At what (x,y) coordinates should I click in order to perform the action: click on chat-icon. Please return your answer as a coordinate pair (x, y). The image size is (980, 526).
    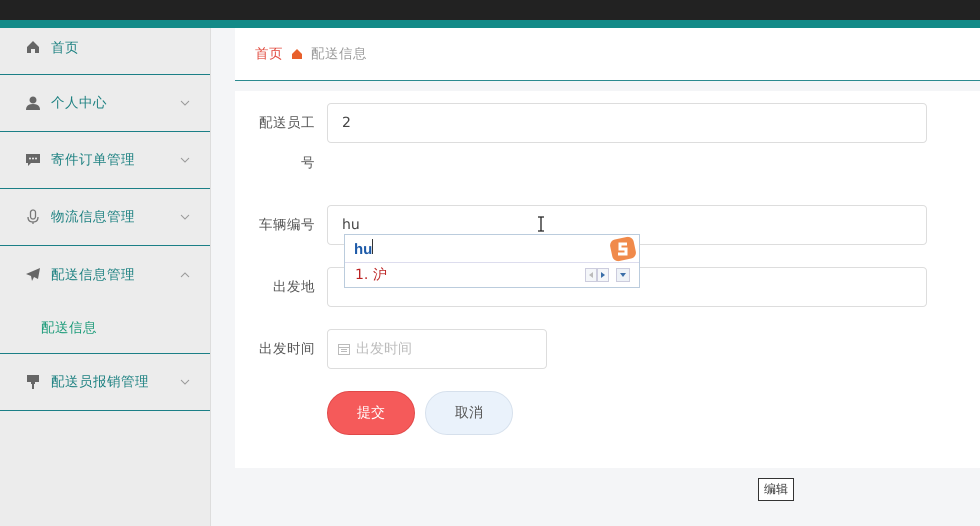
    Looking at the image, I should click on (33, 160).